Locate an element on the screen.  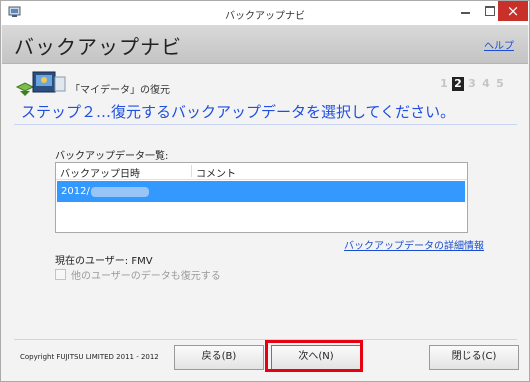
backup-details-link: バックアップデータの詳細情報 is located at coordinates (414, 244).